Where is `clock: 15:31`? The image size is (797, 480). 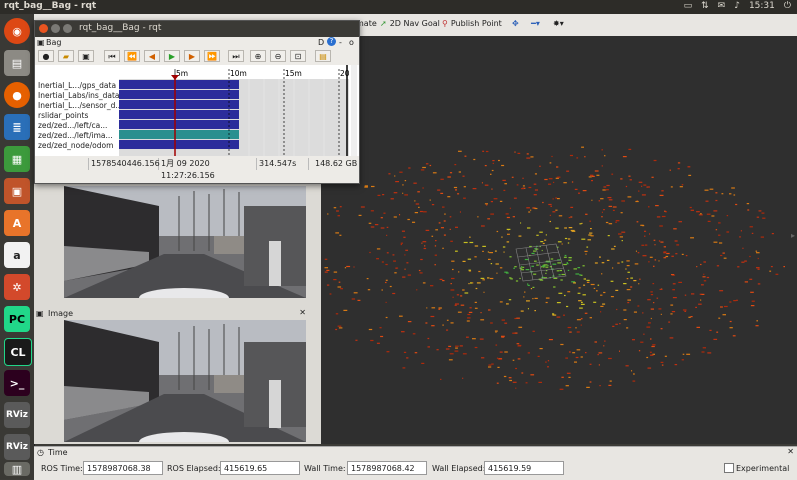 clock: 15:31 is located at coordinates (762, 6).